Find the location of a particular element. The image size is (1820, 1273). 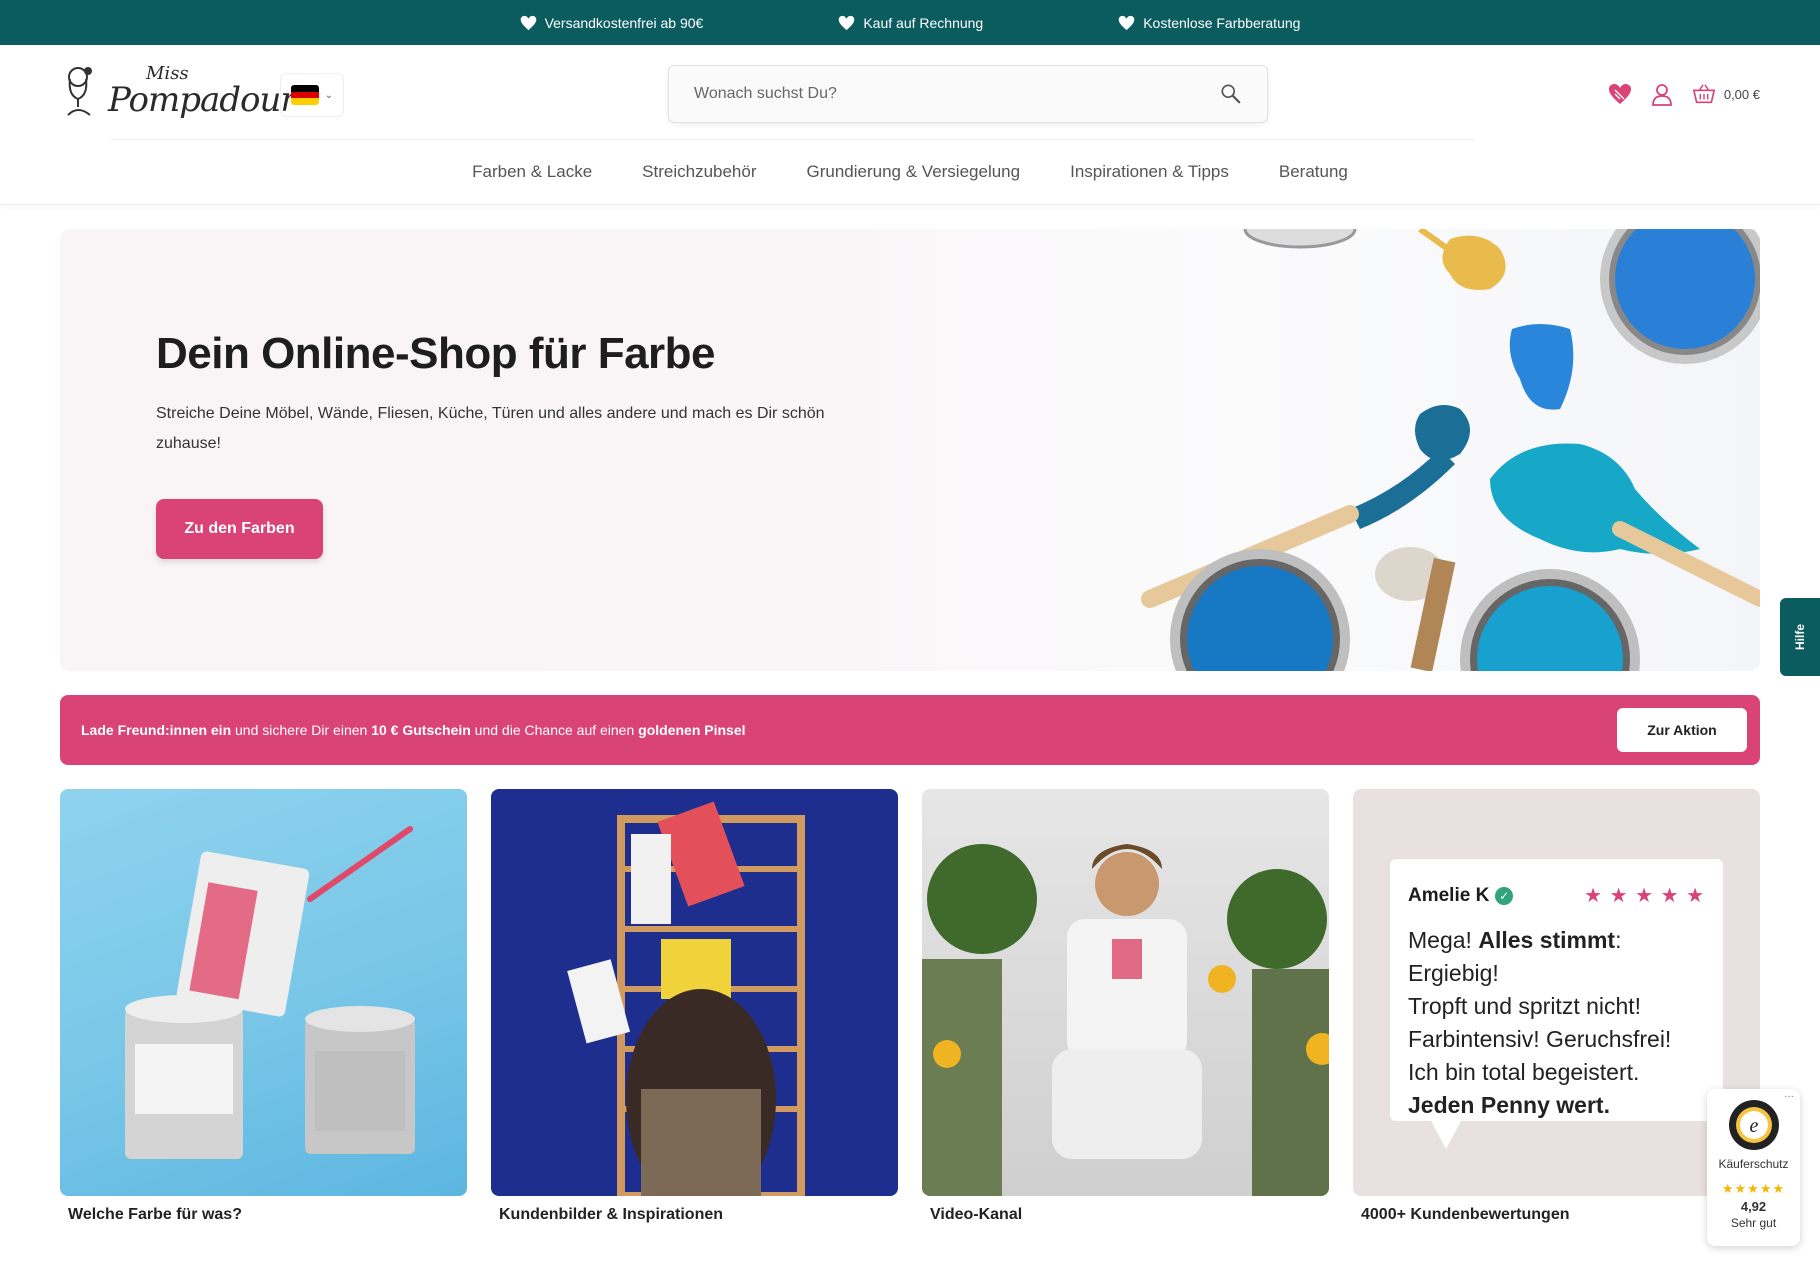

header: Miss Pompadour ⌄ is located at coordinates (771, 92).